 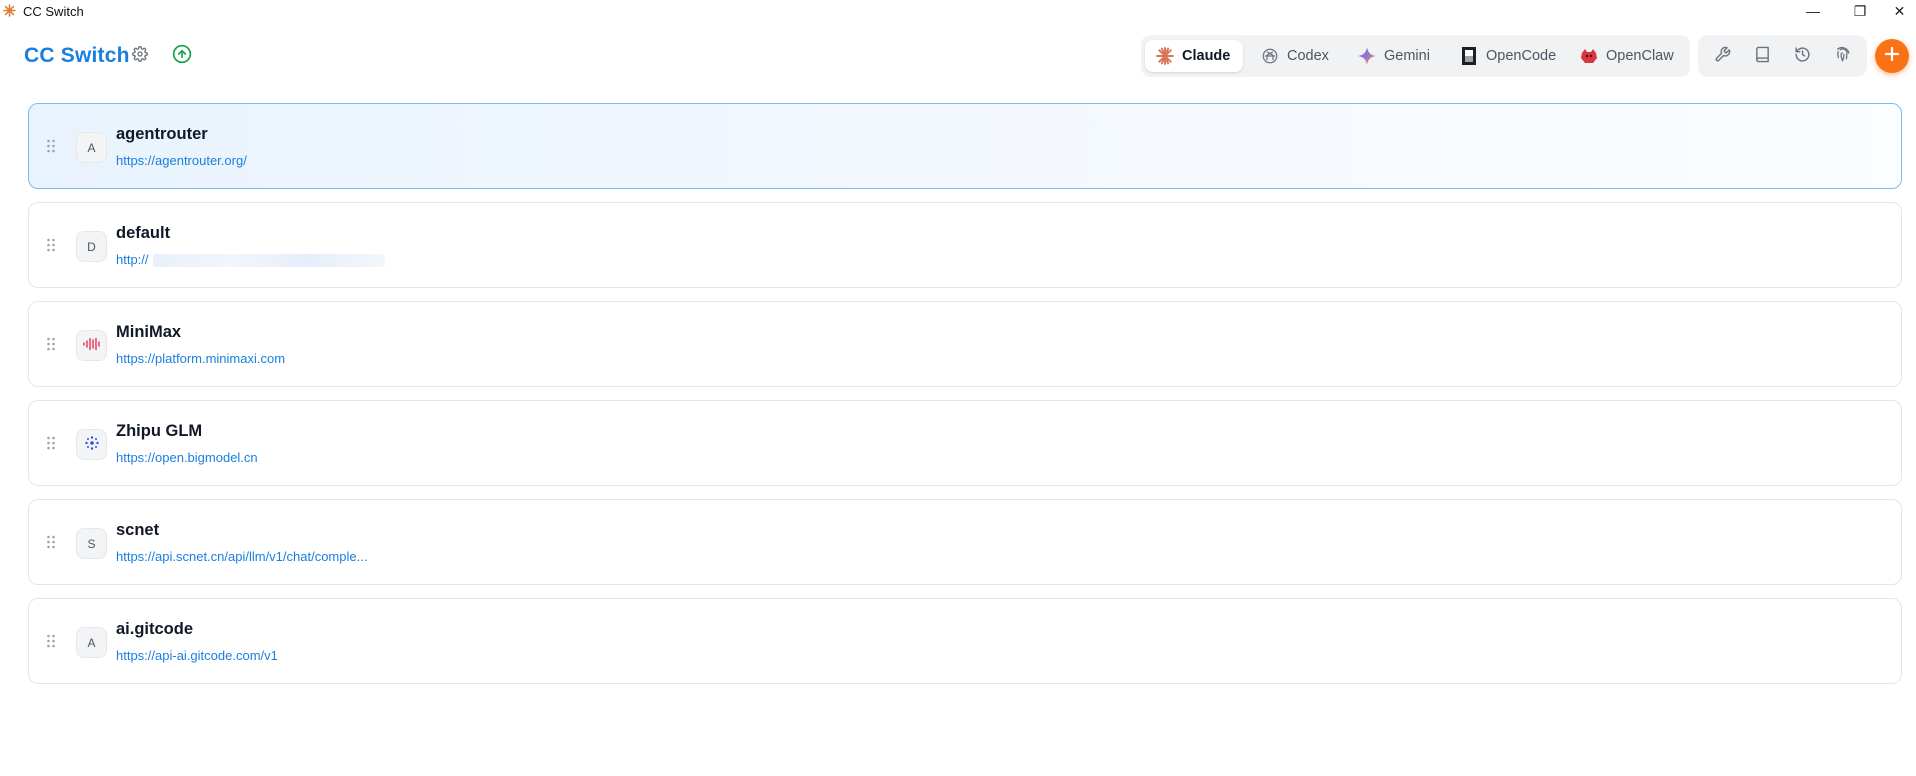 I want to click on plus-icon, so click(x=1892, y=56).